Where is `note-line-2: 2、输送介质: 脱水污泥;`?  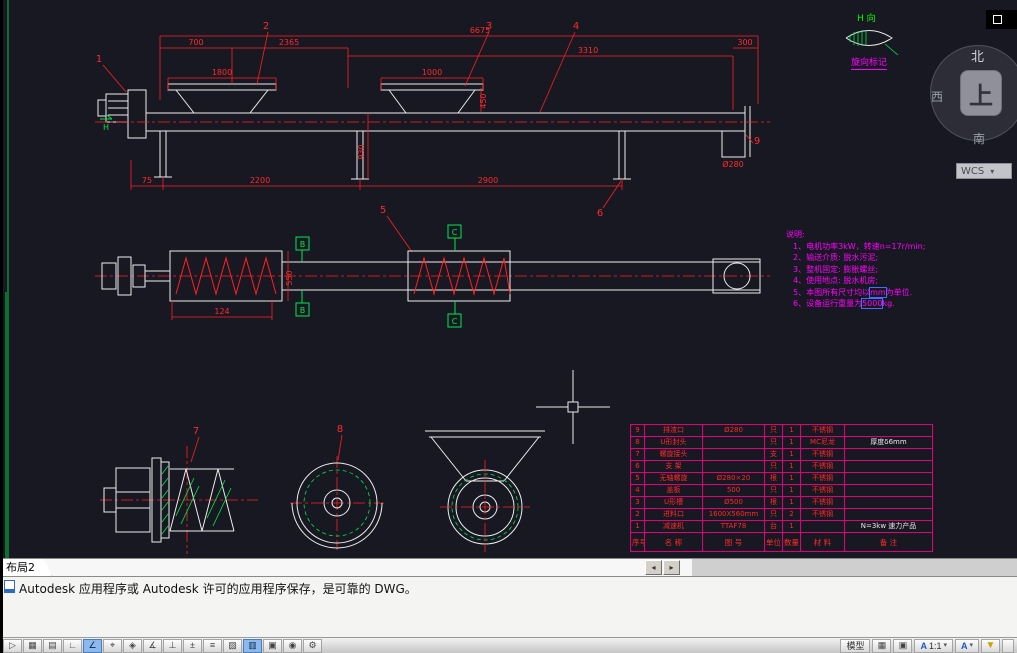
note-line-2: 2、输送介质: 脱水污泥; is located at coordinates (836, 257).